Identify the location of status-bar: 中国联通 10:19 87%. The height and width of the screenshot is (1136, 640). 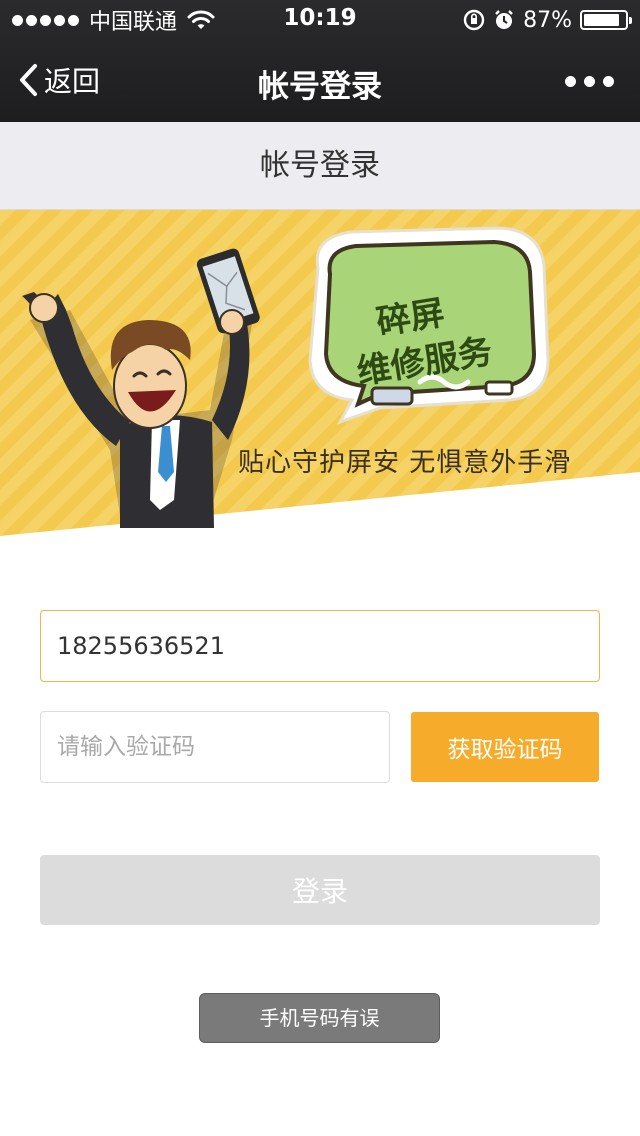
(320, 20).